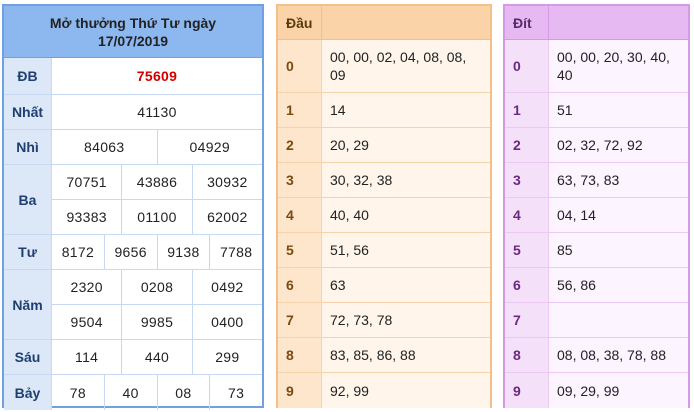 The image size is (694, 412). Describe the element at coordinates (86, 322) in the screenshot. I see `prize-number: 9504` at that location.